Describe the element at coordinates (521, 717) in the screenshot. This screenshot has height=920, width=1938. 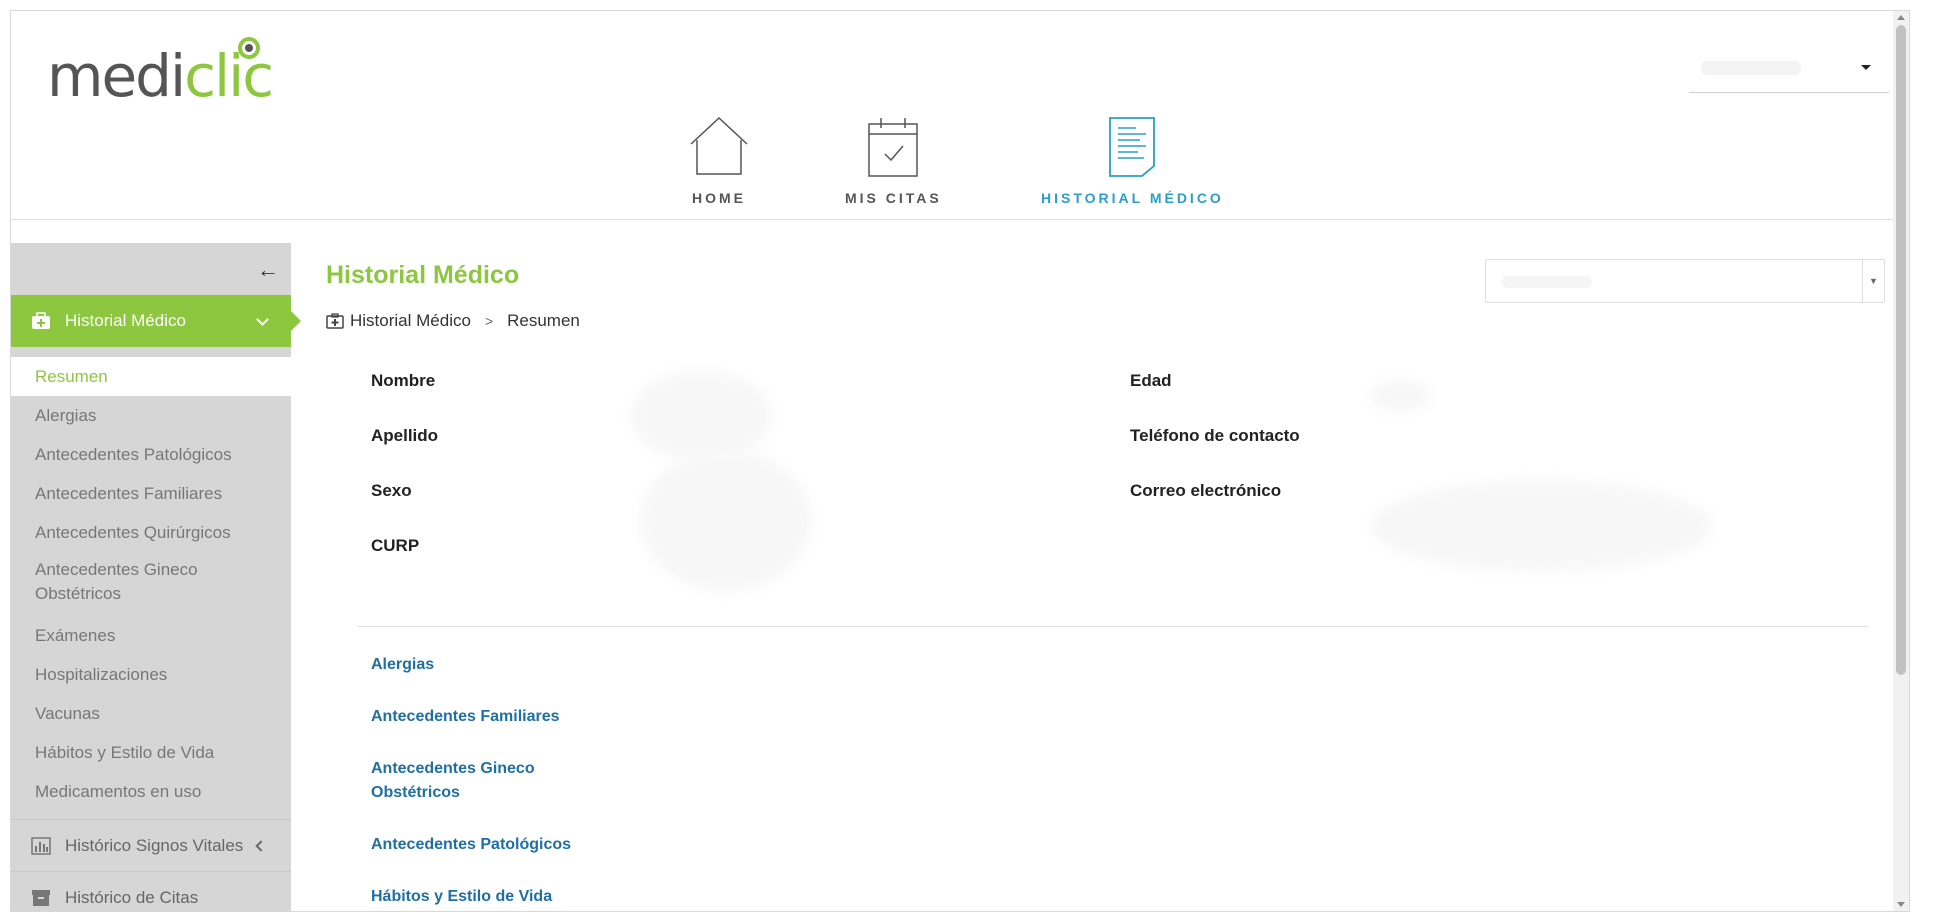
I see `link-antecedentes-familiares: Antecedentes Familiares` at that location.